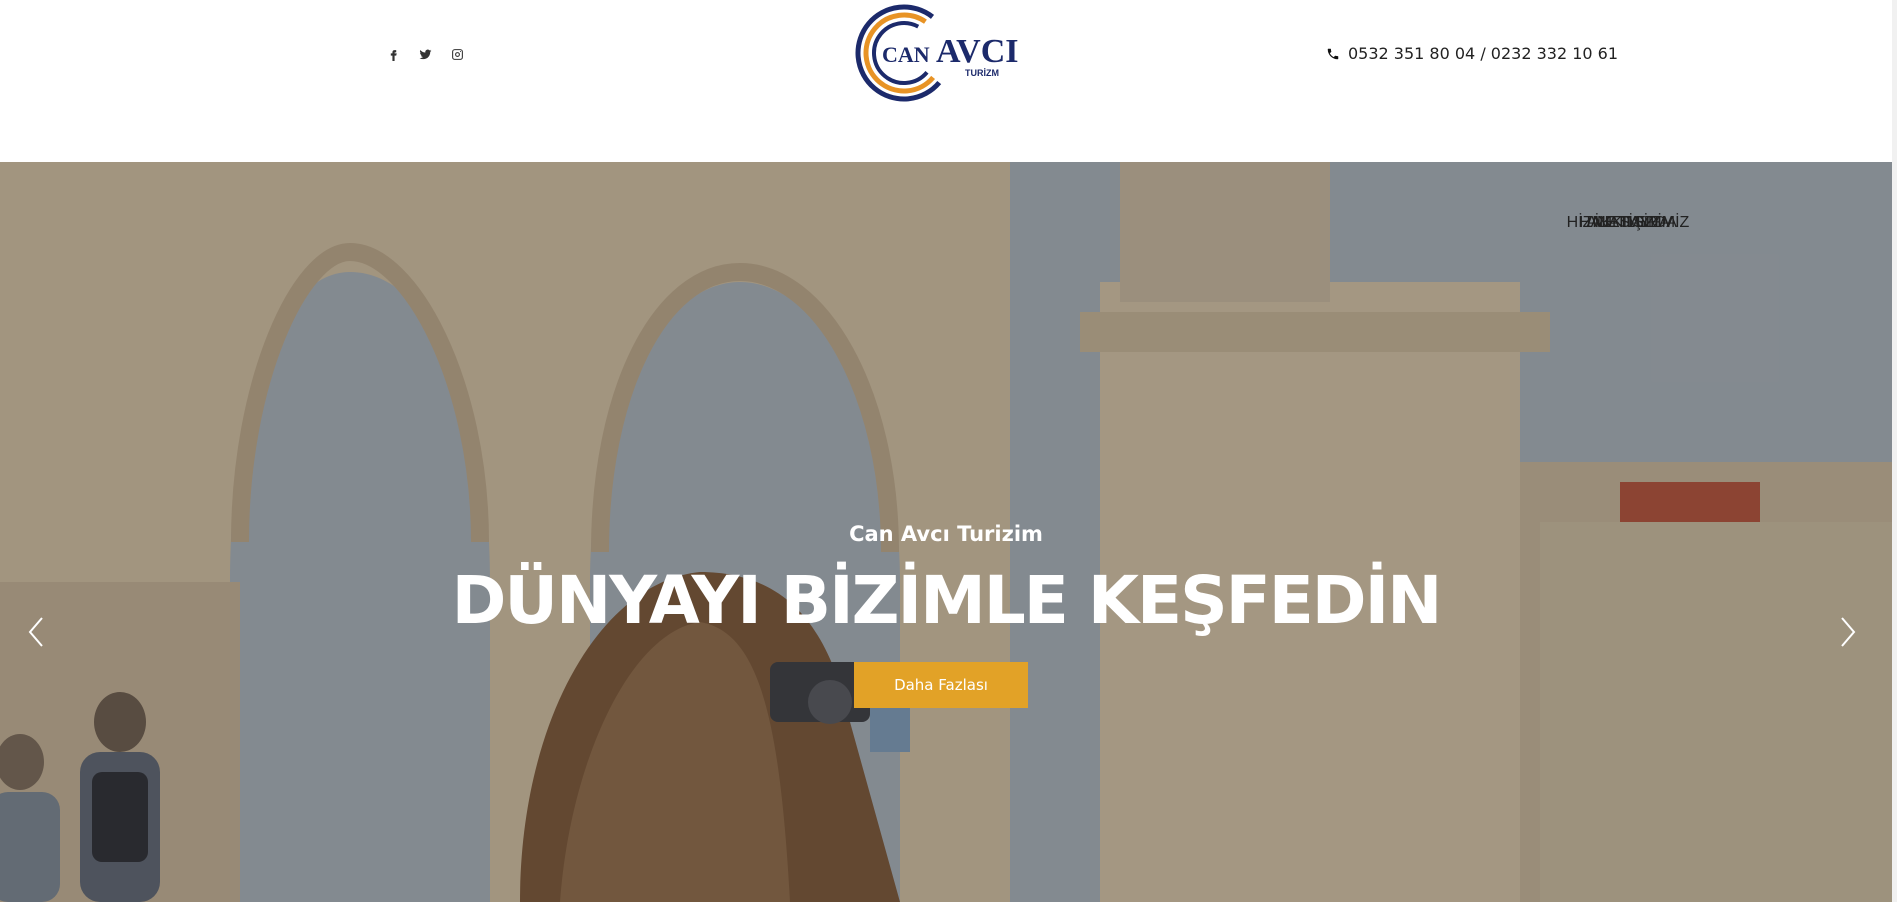 The image size is (1897, 902). What do you see at coordinates (393, 54) in the screenshot?
I see `facebook-icon` at bounding box center [393, 54].